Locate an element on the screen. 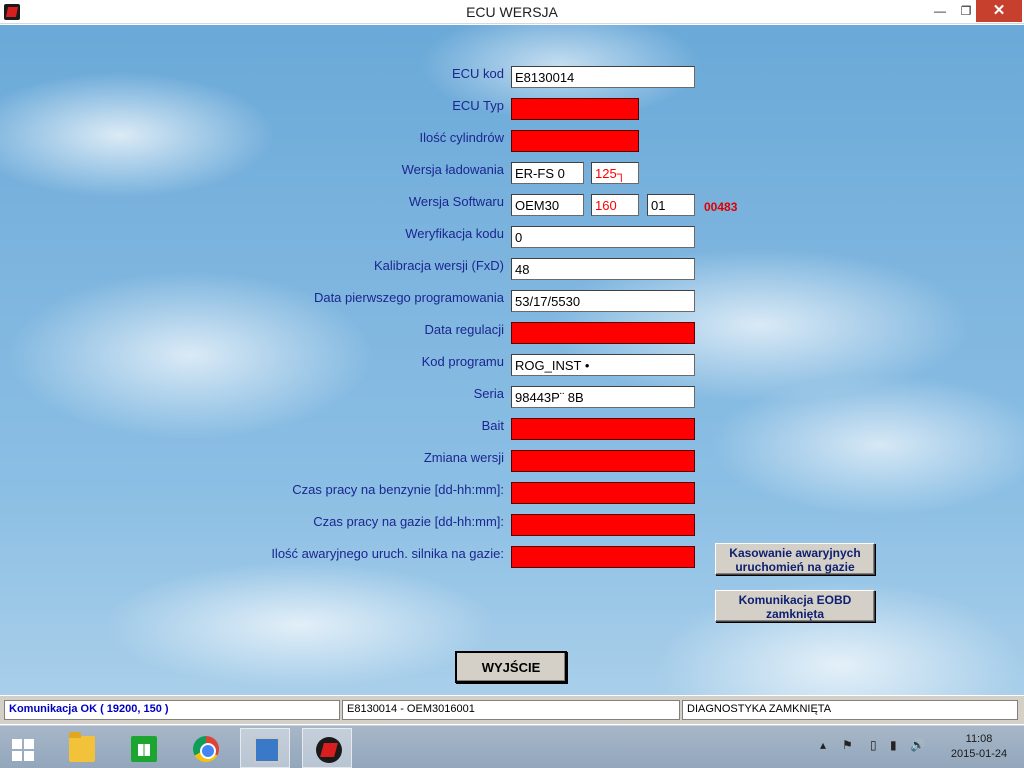  tray-expand-icon: ▴ is located at coordinates (823, 745).